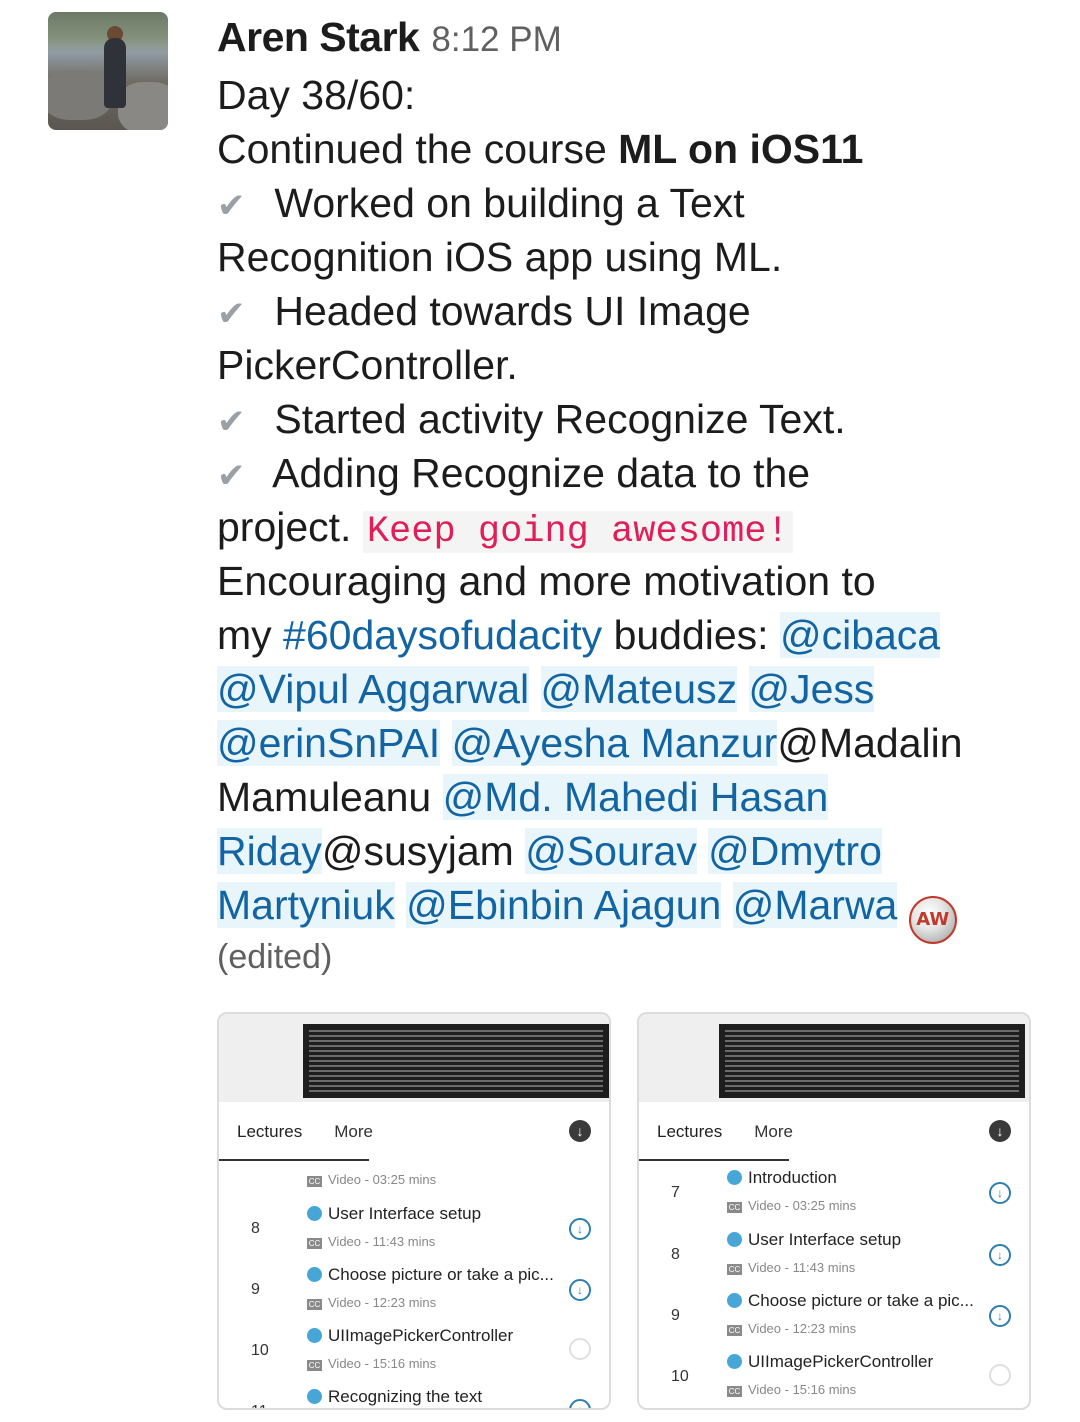 The image size is (1080, 1422). Describe the element at coordinates (373, 689) in the screenshot. I see `mention-link: @Vipul Aggarwal` at that location.